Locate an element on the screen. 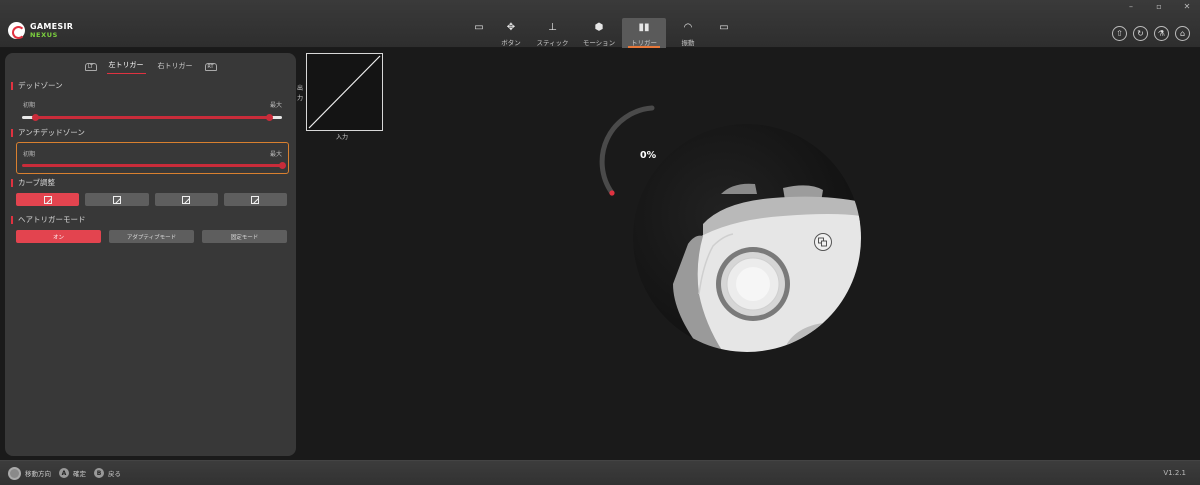  footer-bar: 移動方向 A 確定 B 戻る V1.2.1 is located at coordinates (600, 472).